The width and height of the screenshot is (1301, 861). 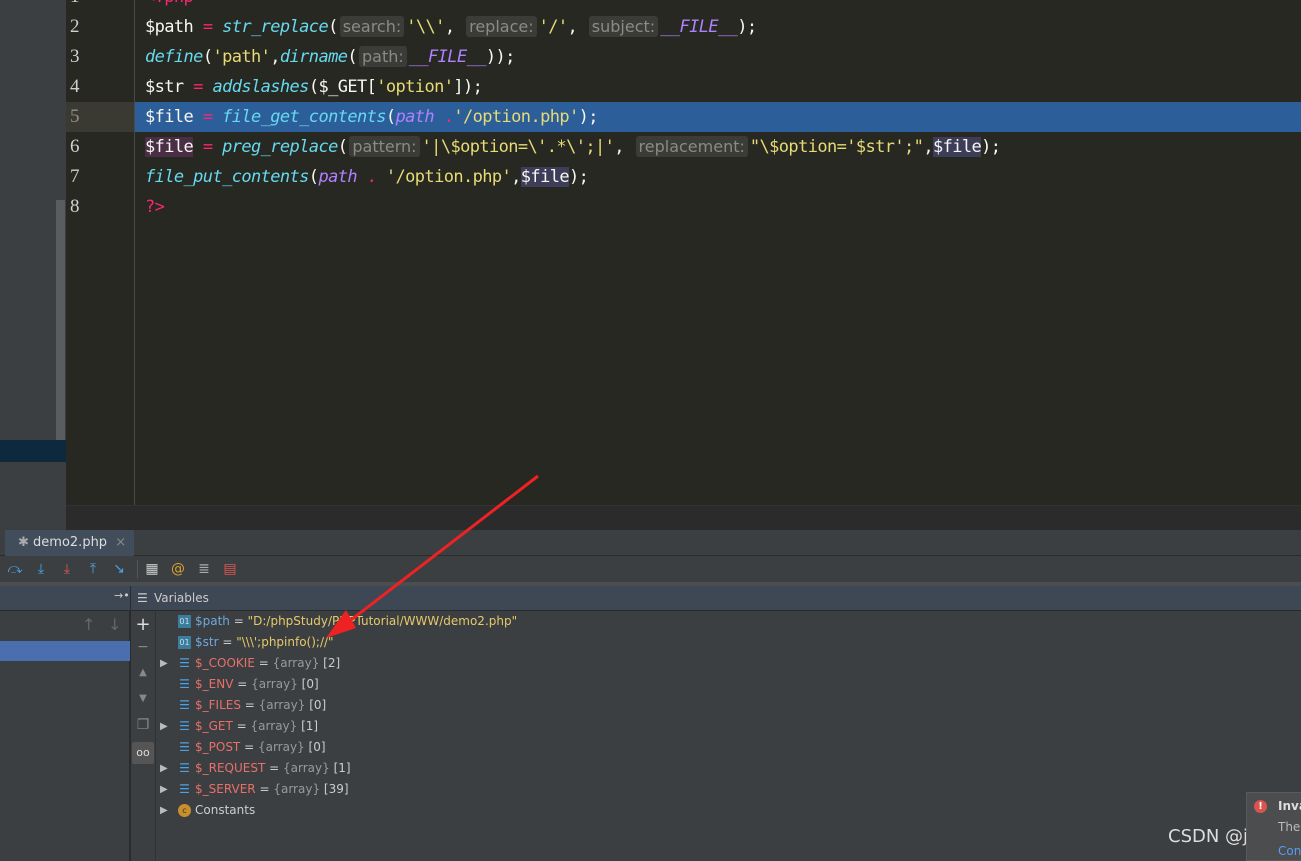 I want to click on variable-row: ☰ $_FILES = {array} [0], so click(x=706, y=705).